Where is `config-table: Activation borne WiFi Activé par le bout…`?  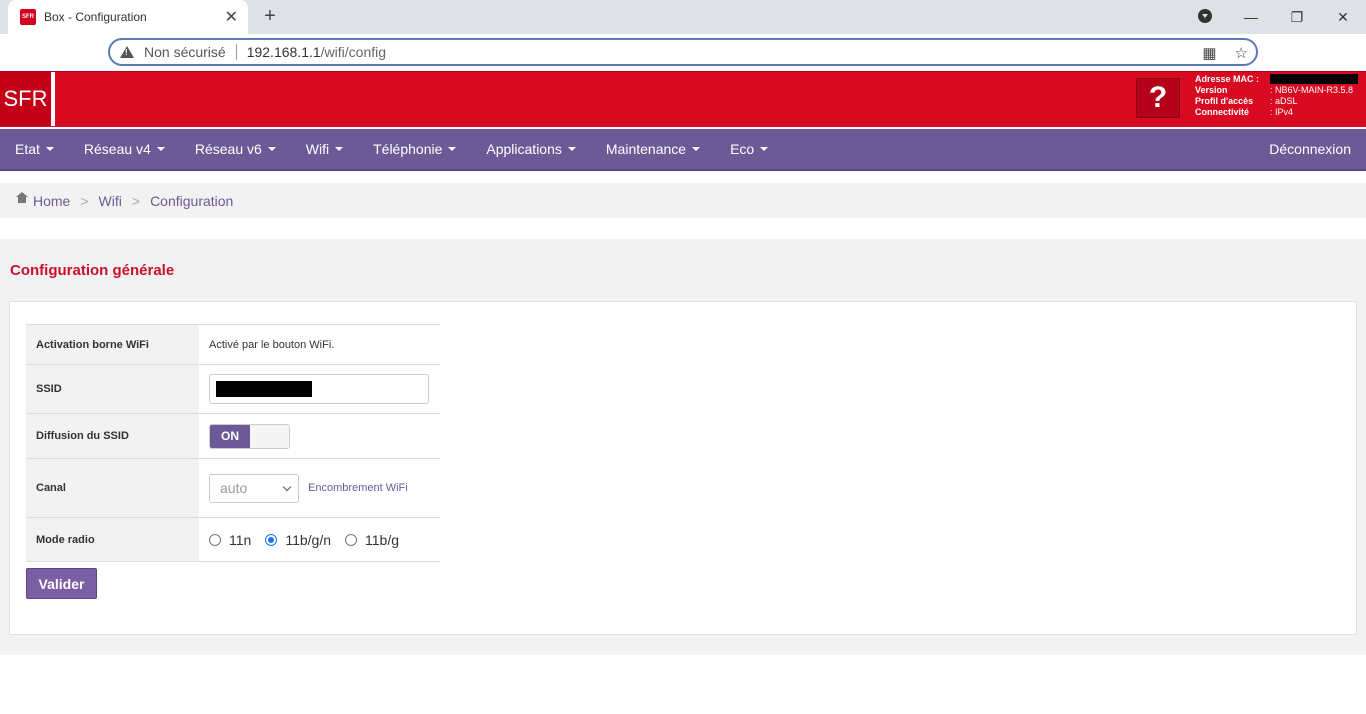
config-table: Activation borne WiFi Activé par le bout… is located at coordinates (233, 443).